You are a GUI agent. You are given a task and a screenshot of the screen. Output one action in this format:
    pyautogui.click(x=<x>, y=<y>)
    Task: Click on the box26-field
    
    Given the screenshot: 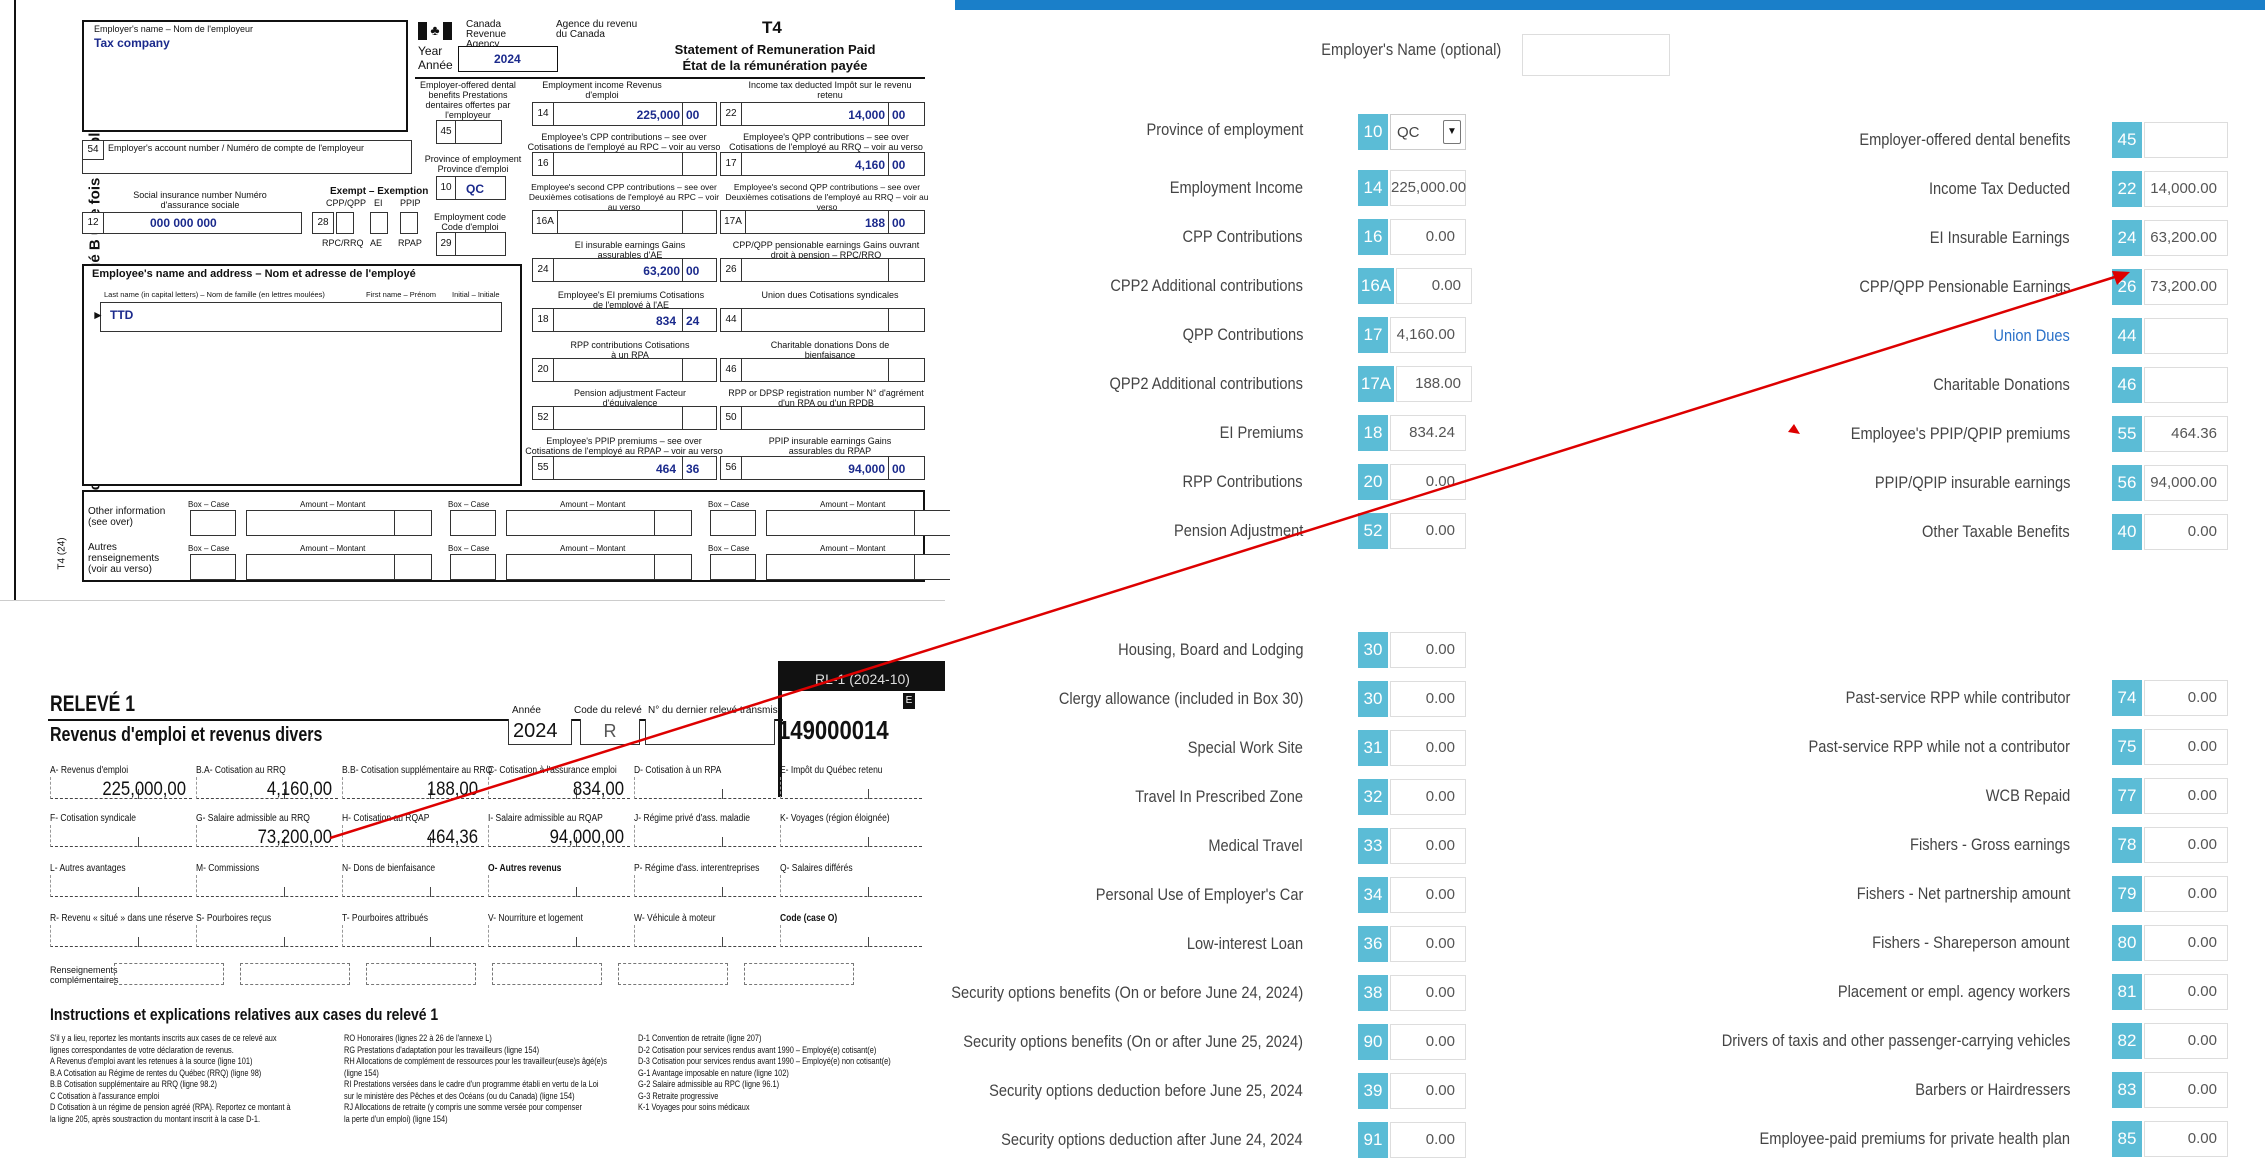 What is the action you would take?
    pyautogui.click(x=822, y=270)
    